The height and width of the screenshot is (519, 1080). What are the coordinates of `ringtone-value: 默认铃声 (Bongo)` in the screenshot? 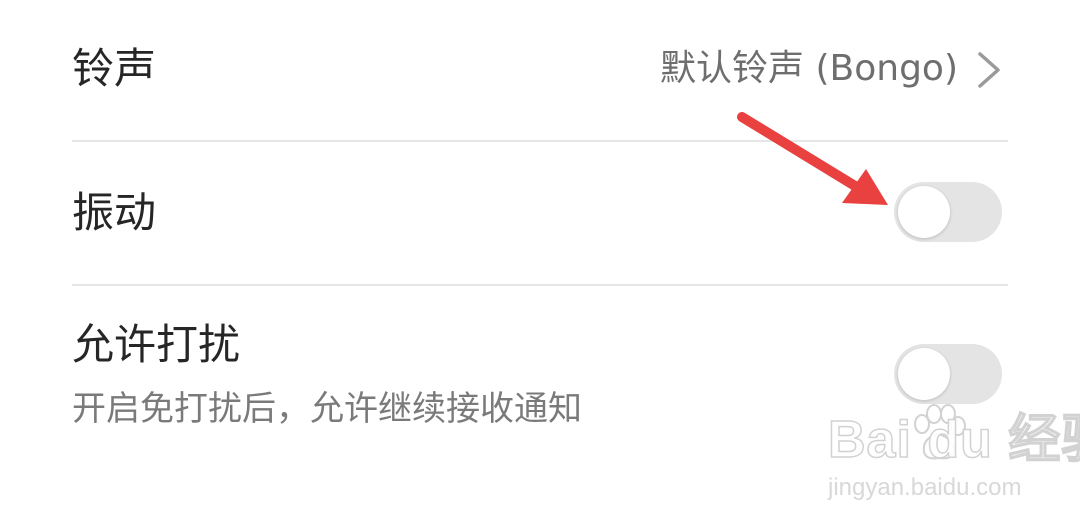 It's located at (809, 68).